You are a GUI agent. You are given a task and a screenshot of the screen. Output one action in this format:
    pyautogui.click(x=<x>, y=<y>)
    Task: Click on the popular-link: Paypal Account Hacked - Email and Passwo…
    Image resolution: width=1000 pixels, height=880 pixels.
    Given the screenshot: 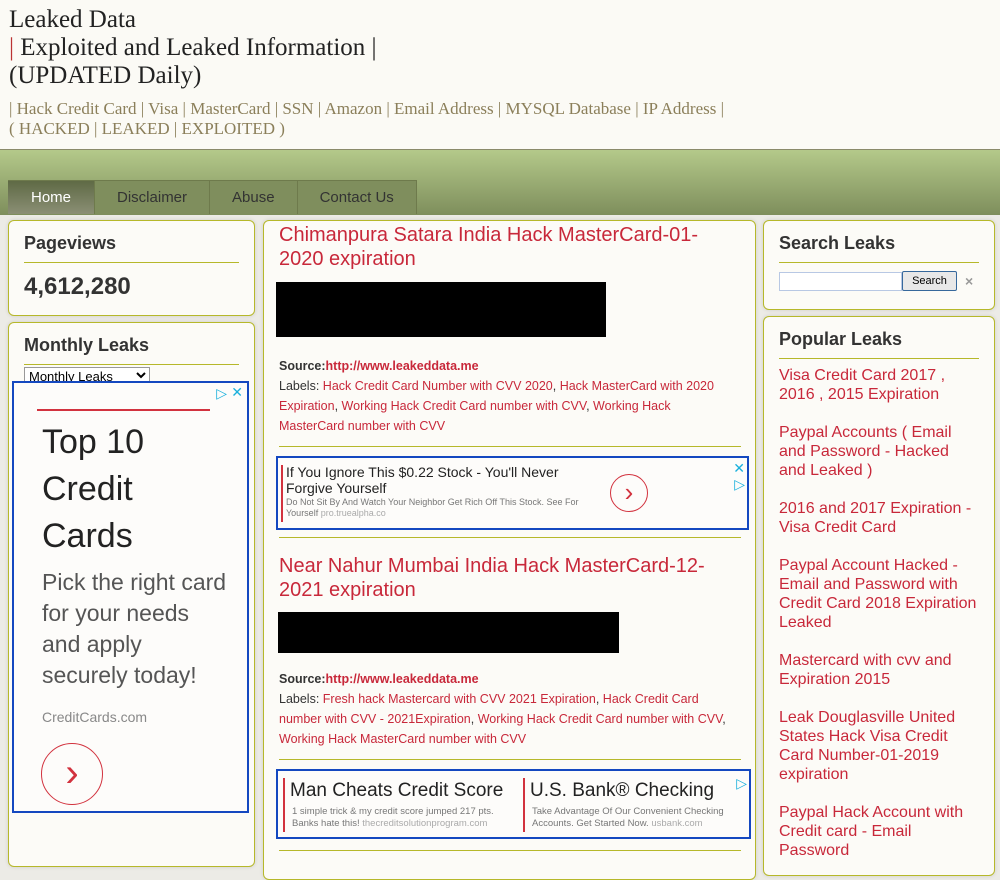 What is the action you would take?
    pyautogui.click(x=879, y=594)
    